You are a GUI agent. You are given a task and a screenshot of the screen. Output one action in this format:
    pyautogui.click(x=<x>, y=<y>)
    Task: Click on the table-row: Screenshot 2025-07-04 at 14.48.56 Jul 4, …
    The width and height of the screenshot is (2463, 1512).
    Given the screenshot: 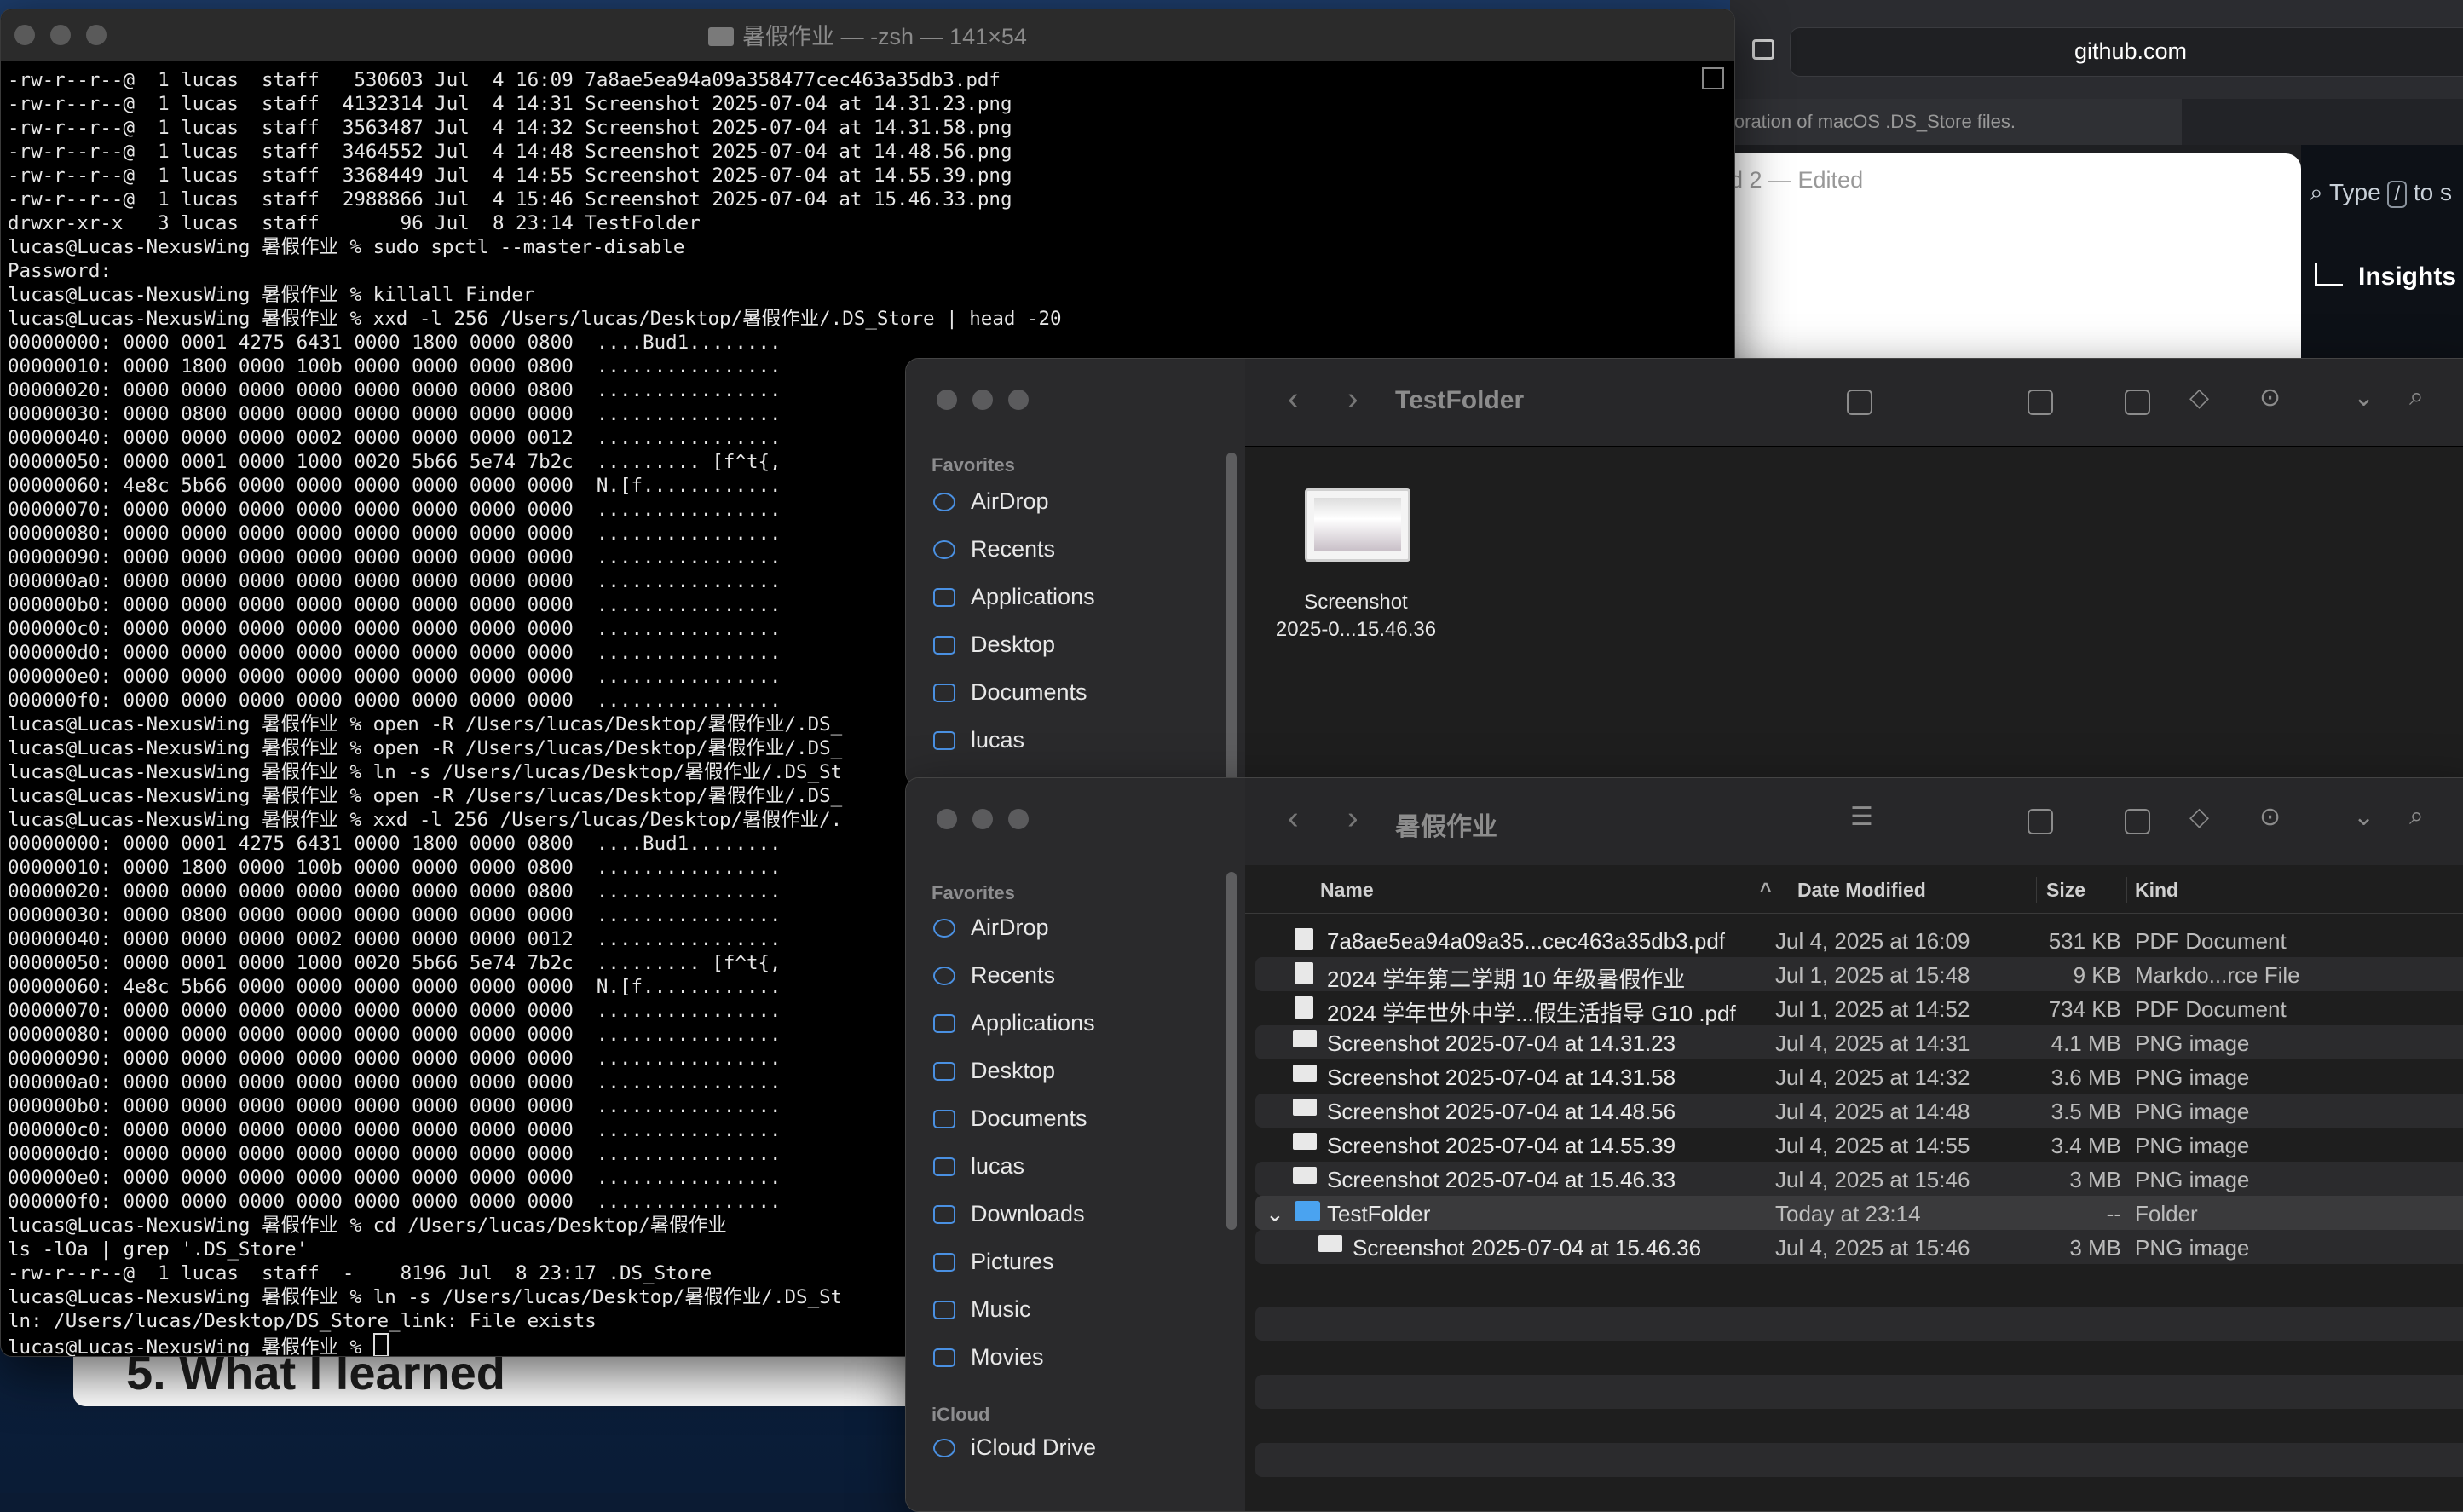 What is the action you would take?
    pyautogui.click(x=1859, y=1111)
    